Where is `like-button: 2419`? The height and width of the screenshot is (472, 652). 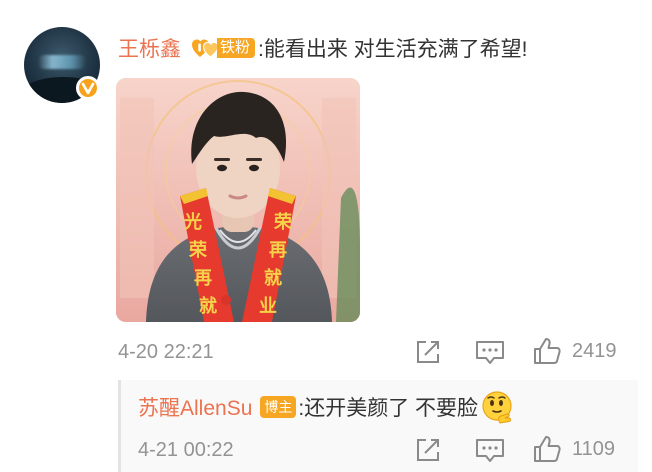 like-button: 2419 is located at coordinates (574, 351).